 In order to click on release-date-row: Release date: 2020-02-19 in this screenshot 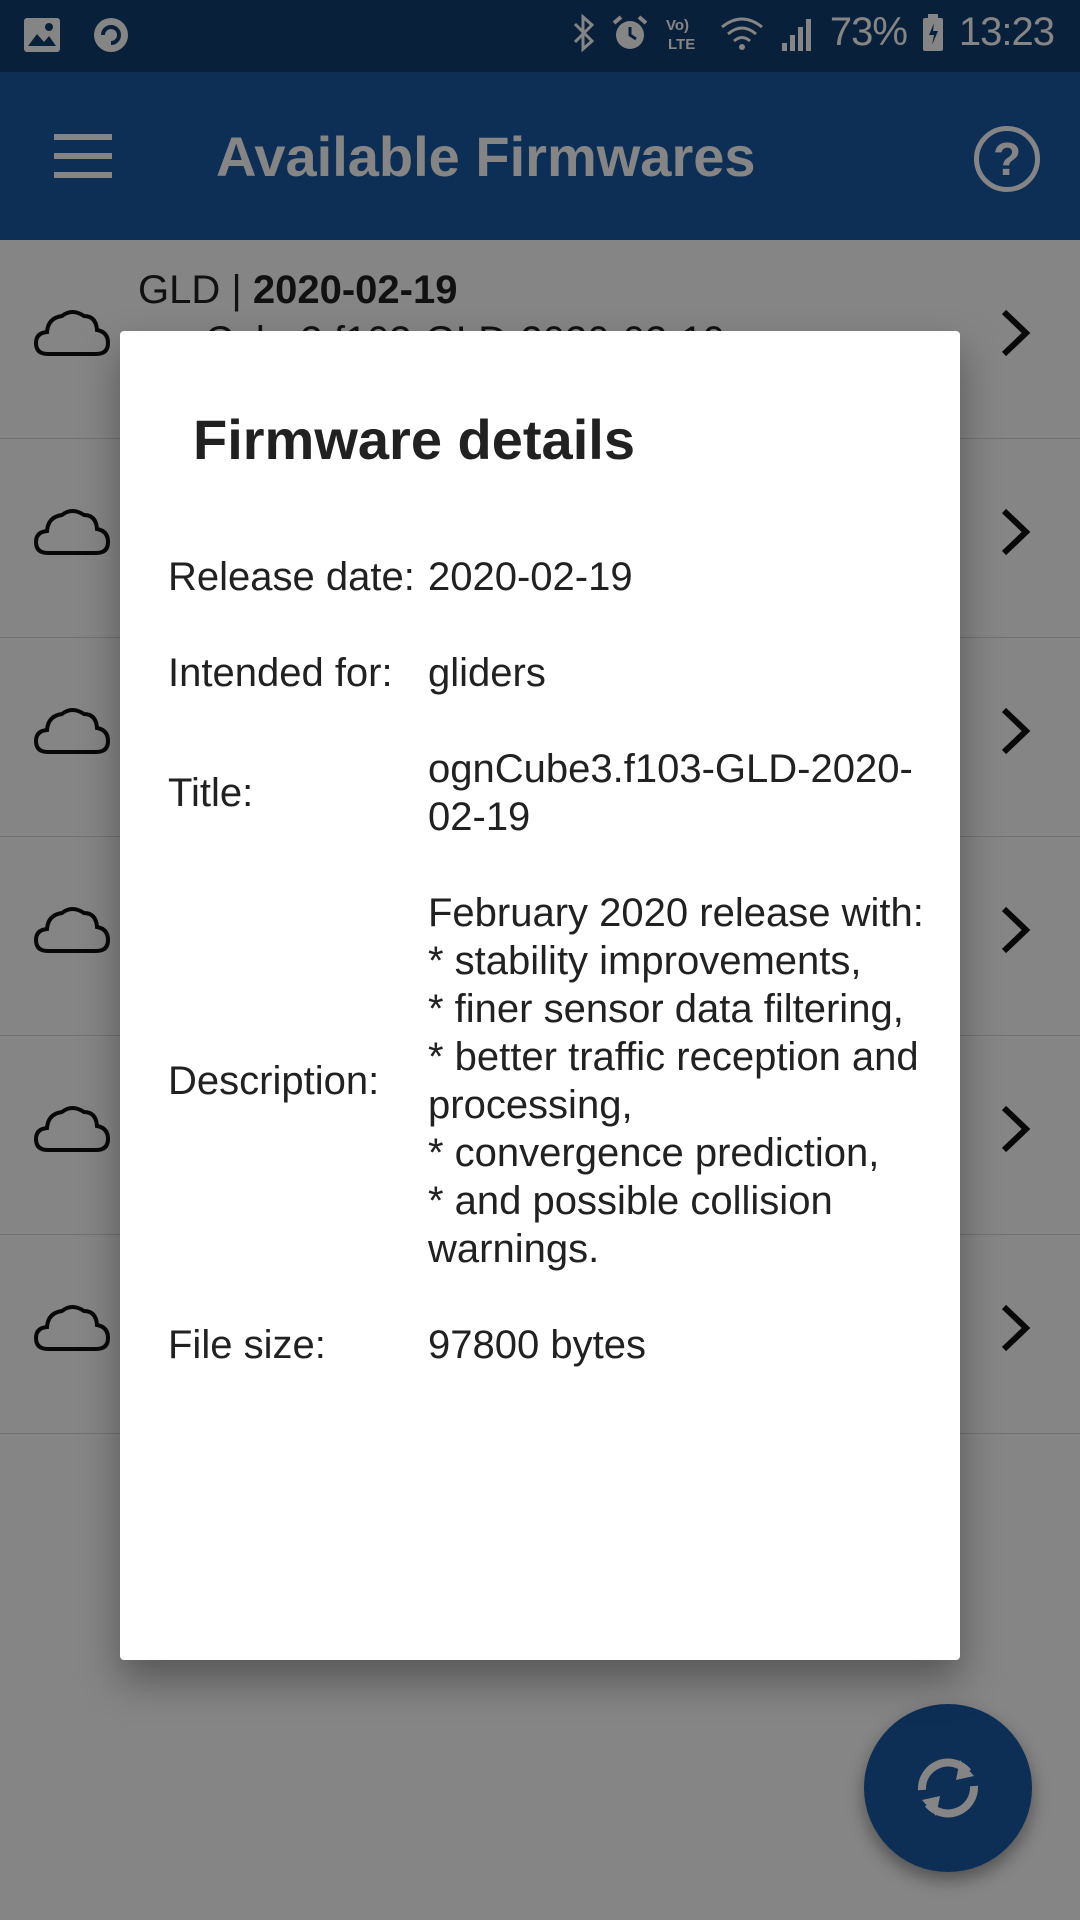, I will do `click(548, 577)`.